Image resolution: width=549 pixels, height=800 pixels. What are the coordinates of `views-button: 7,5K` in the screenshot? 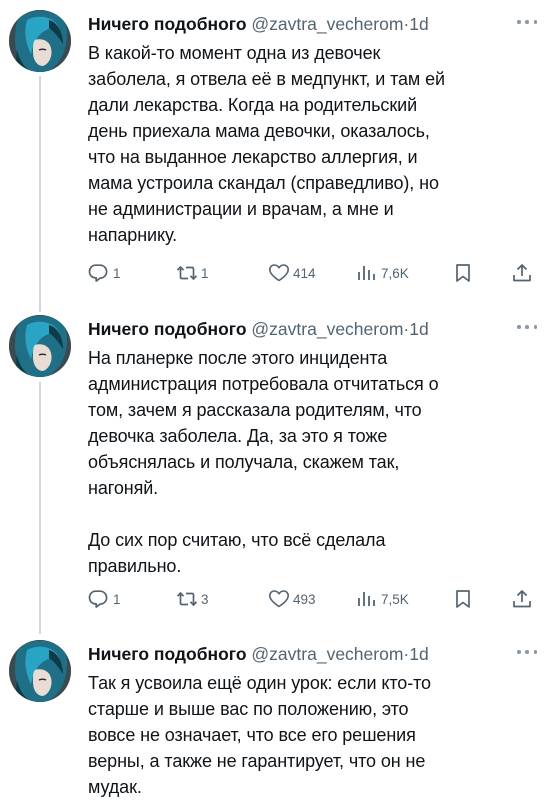 It's located at (382, 599).